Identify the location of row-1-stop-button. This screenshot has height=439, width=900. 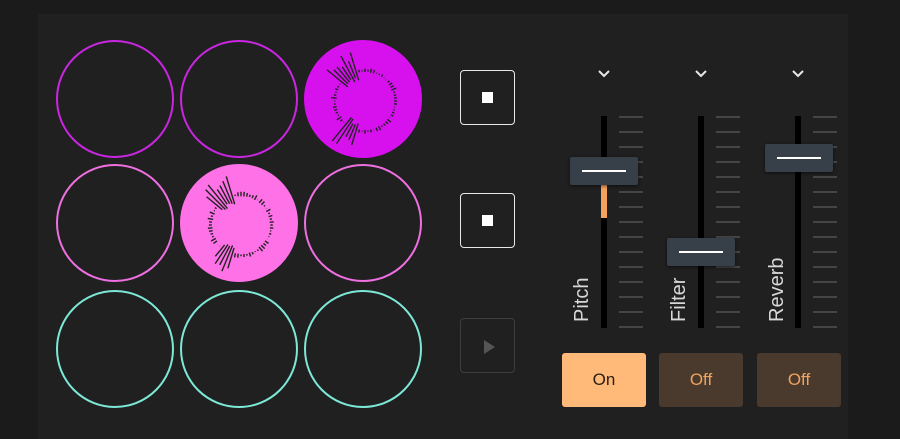
(487, 97).